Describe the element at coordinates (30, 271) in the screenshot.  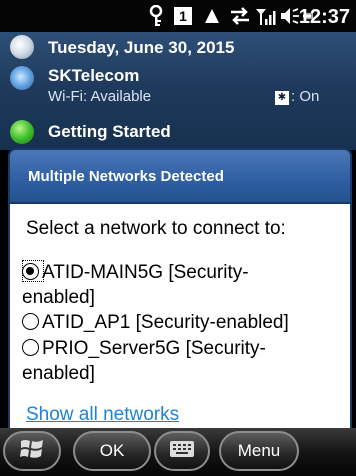
I see `radio-selected-icon` at that location.